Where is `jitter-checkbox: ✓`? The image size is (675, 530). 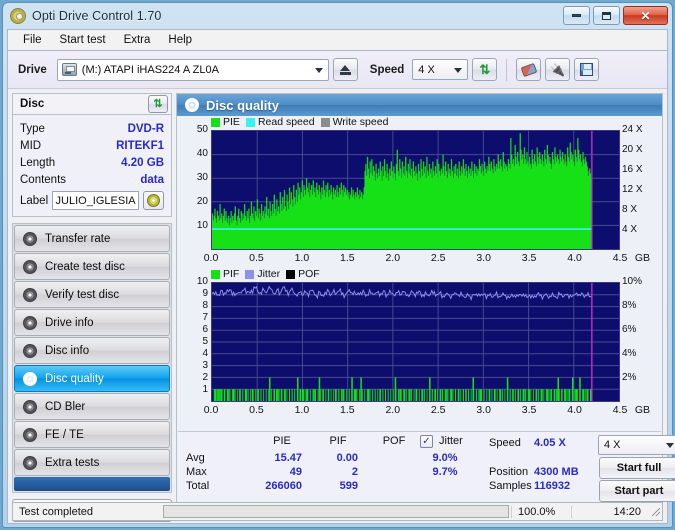 jitter-checkbox: ✓ is located at coordinates (426, 441).